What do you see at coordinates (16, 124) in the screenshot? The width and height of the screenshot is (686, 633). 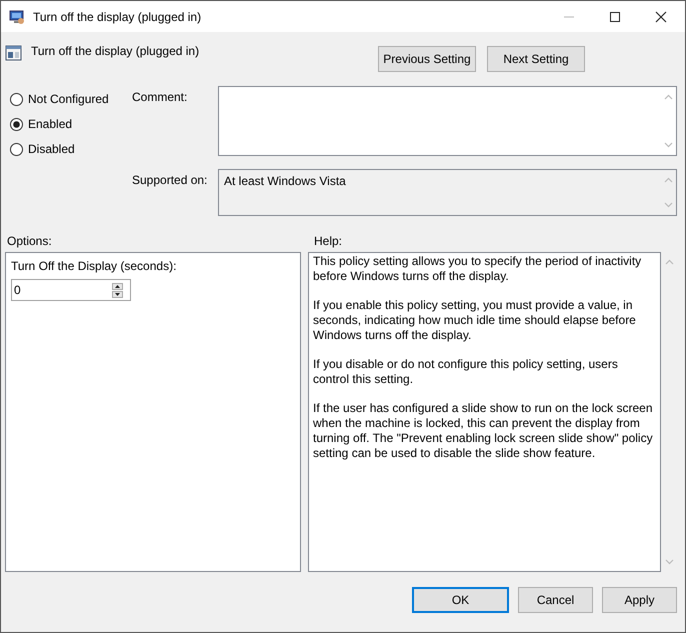 I see `radio-selected-icon` at bounding box center [16, 124].